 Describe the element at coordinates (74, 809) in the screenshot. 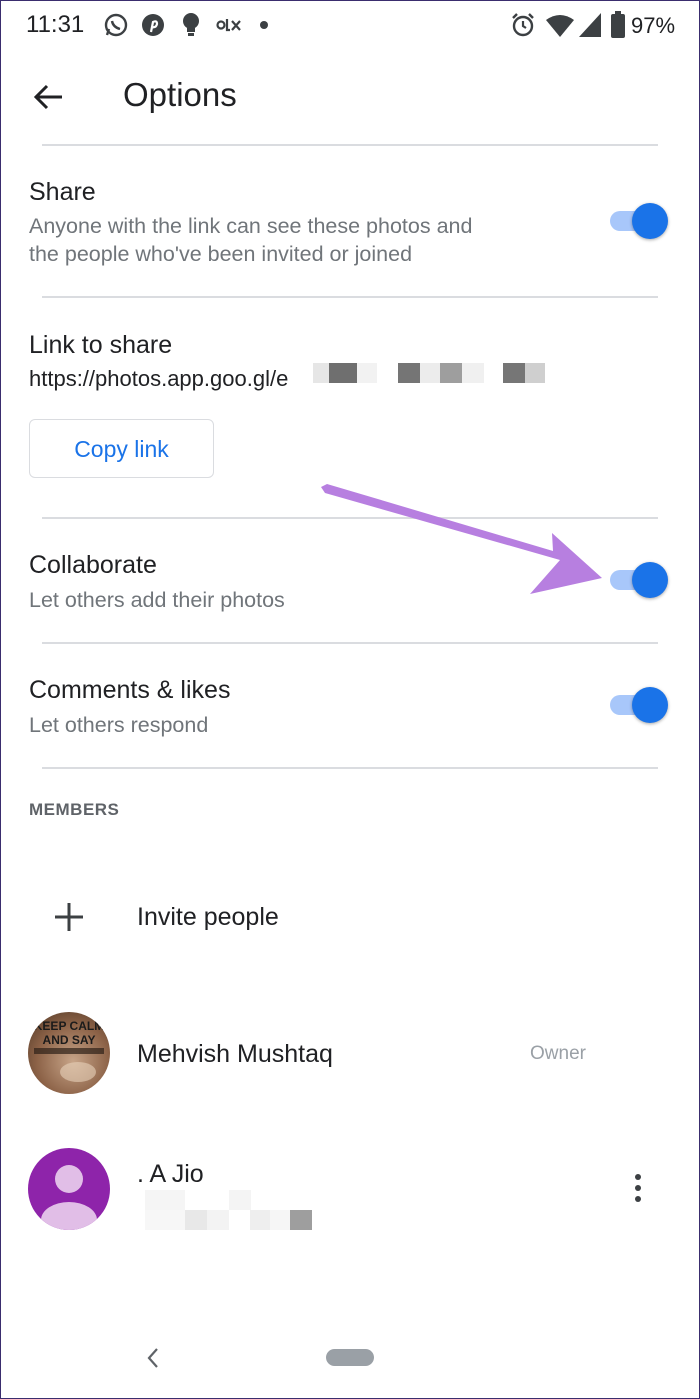

I see `members-section-label: MEMBERS` at that location.